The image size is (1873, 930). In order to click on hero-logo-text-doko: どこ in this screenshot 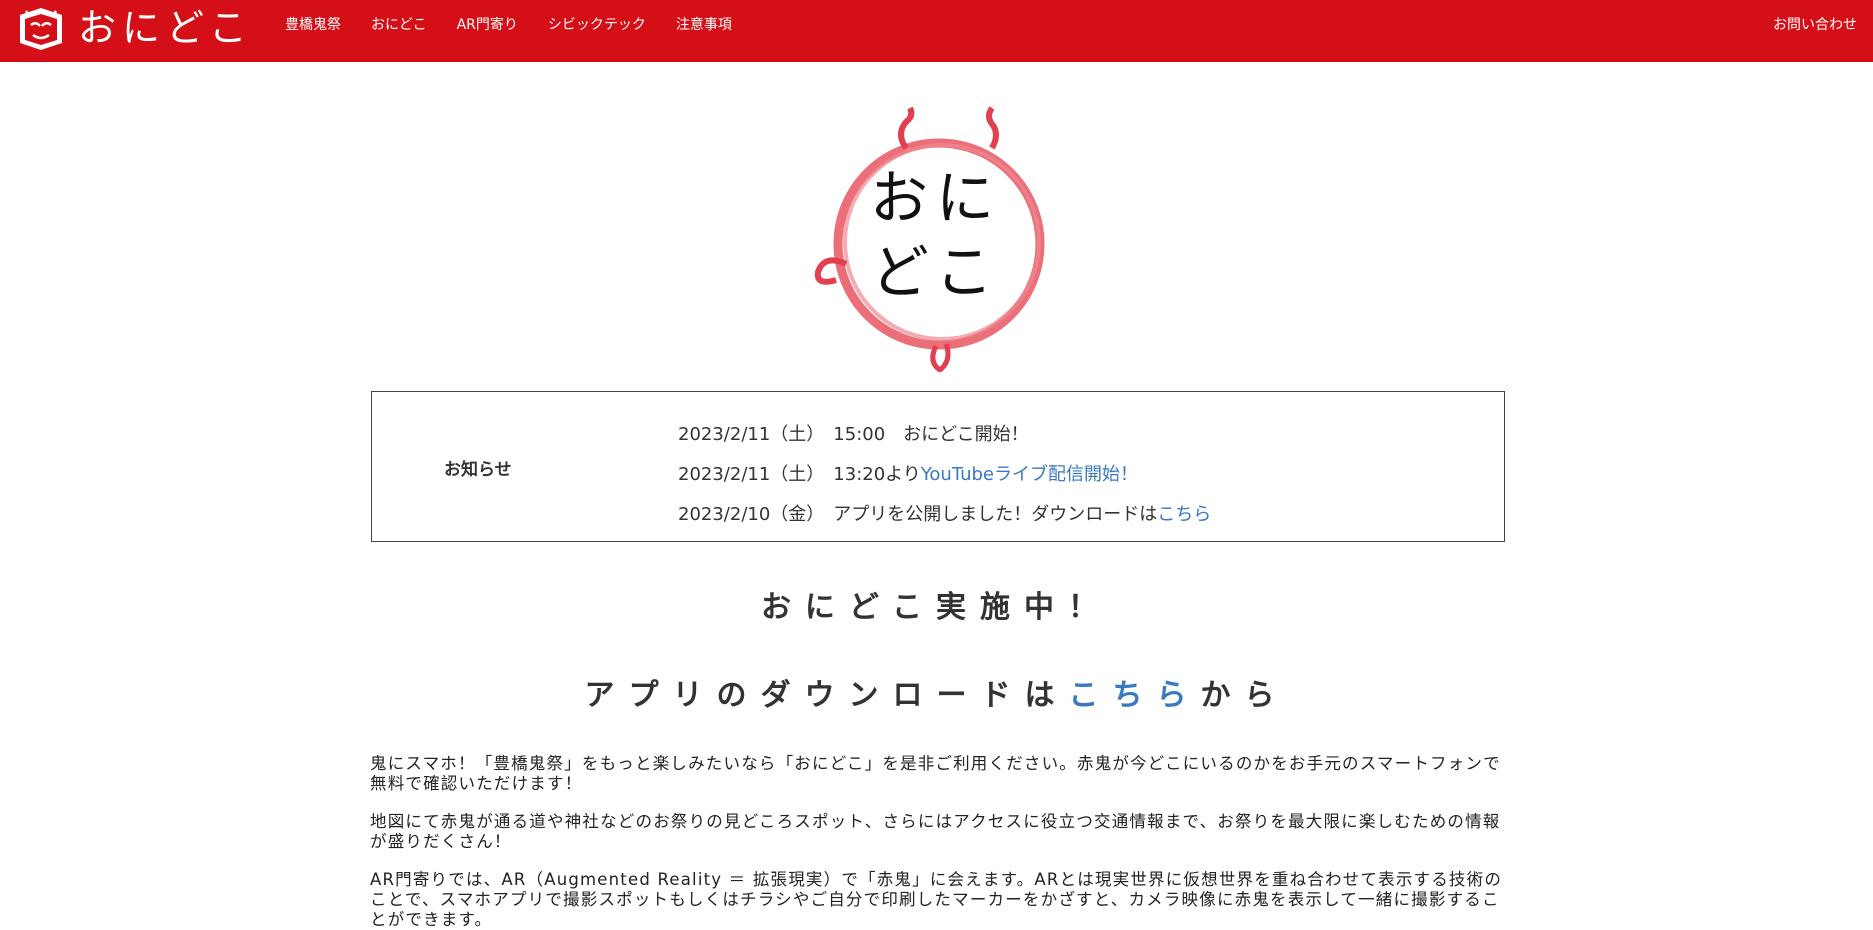, I will do `click(936, 272)`.